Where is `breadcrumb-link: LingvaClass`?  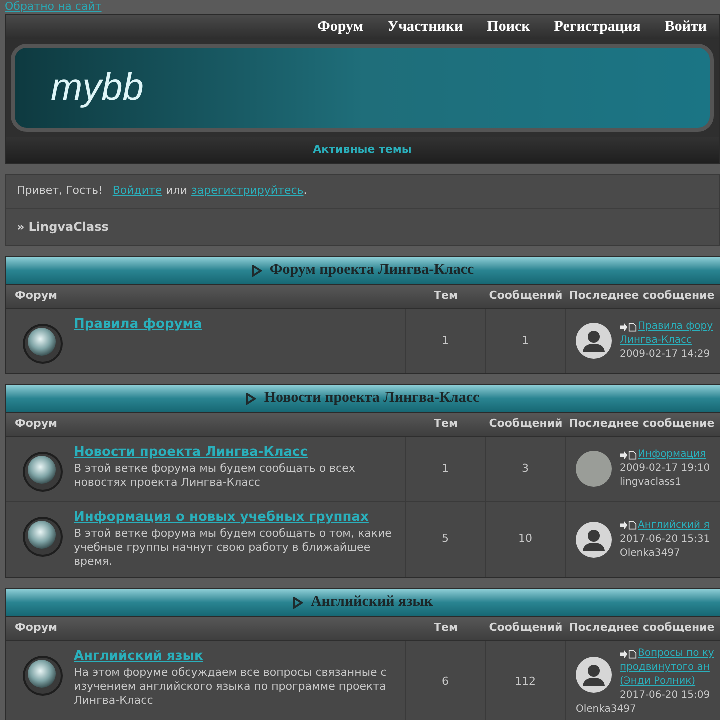
breadcrumb-link: LingvaClass is located at coordinates (68, 227).